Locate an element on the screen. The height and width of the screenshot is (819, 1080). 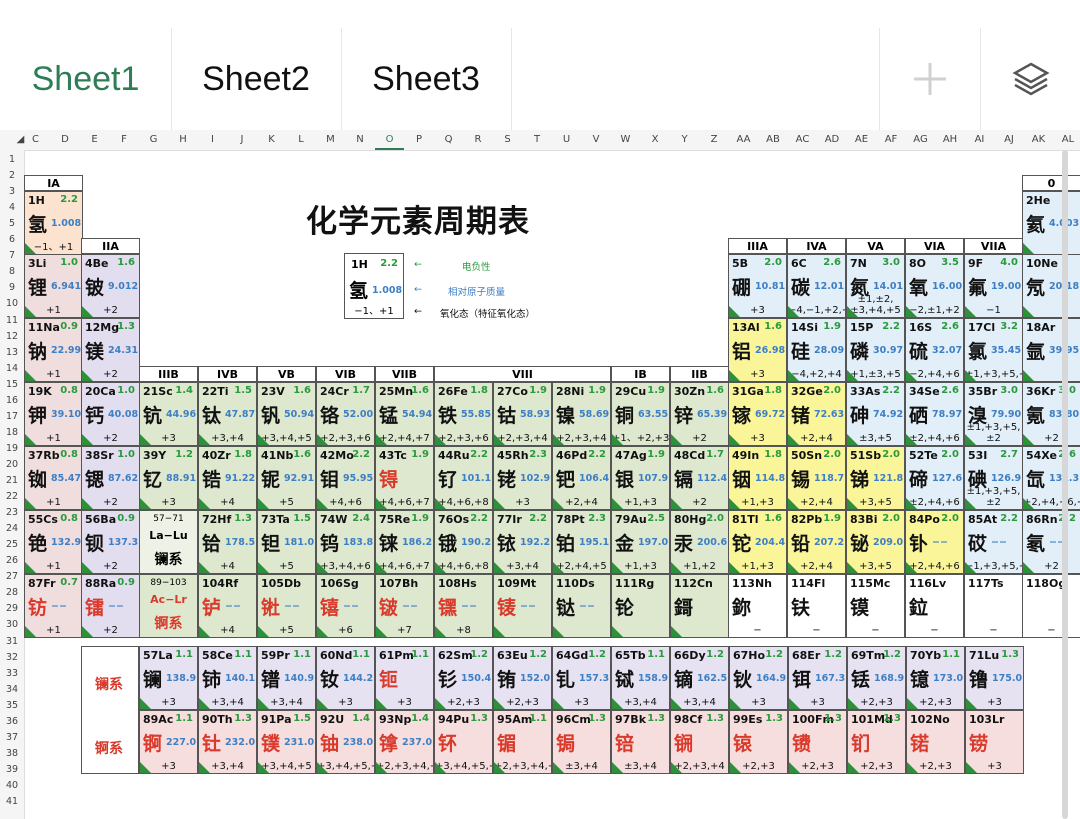
element-cell: 14Si 1.9 硅 28.09 −4,+2,+4 is located at coordinates (816, 350).